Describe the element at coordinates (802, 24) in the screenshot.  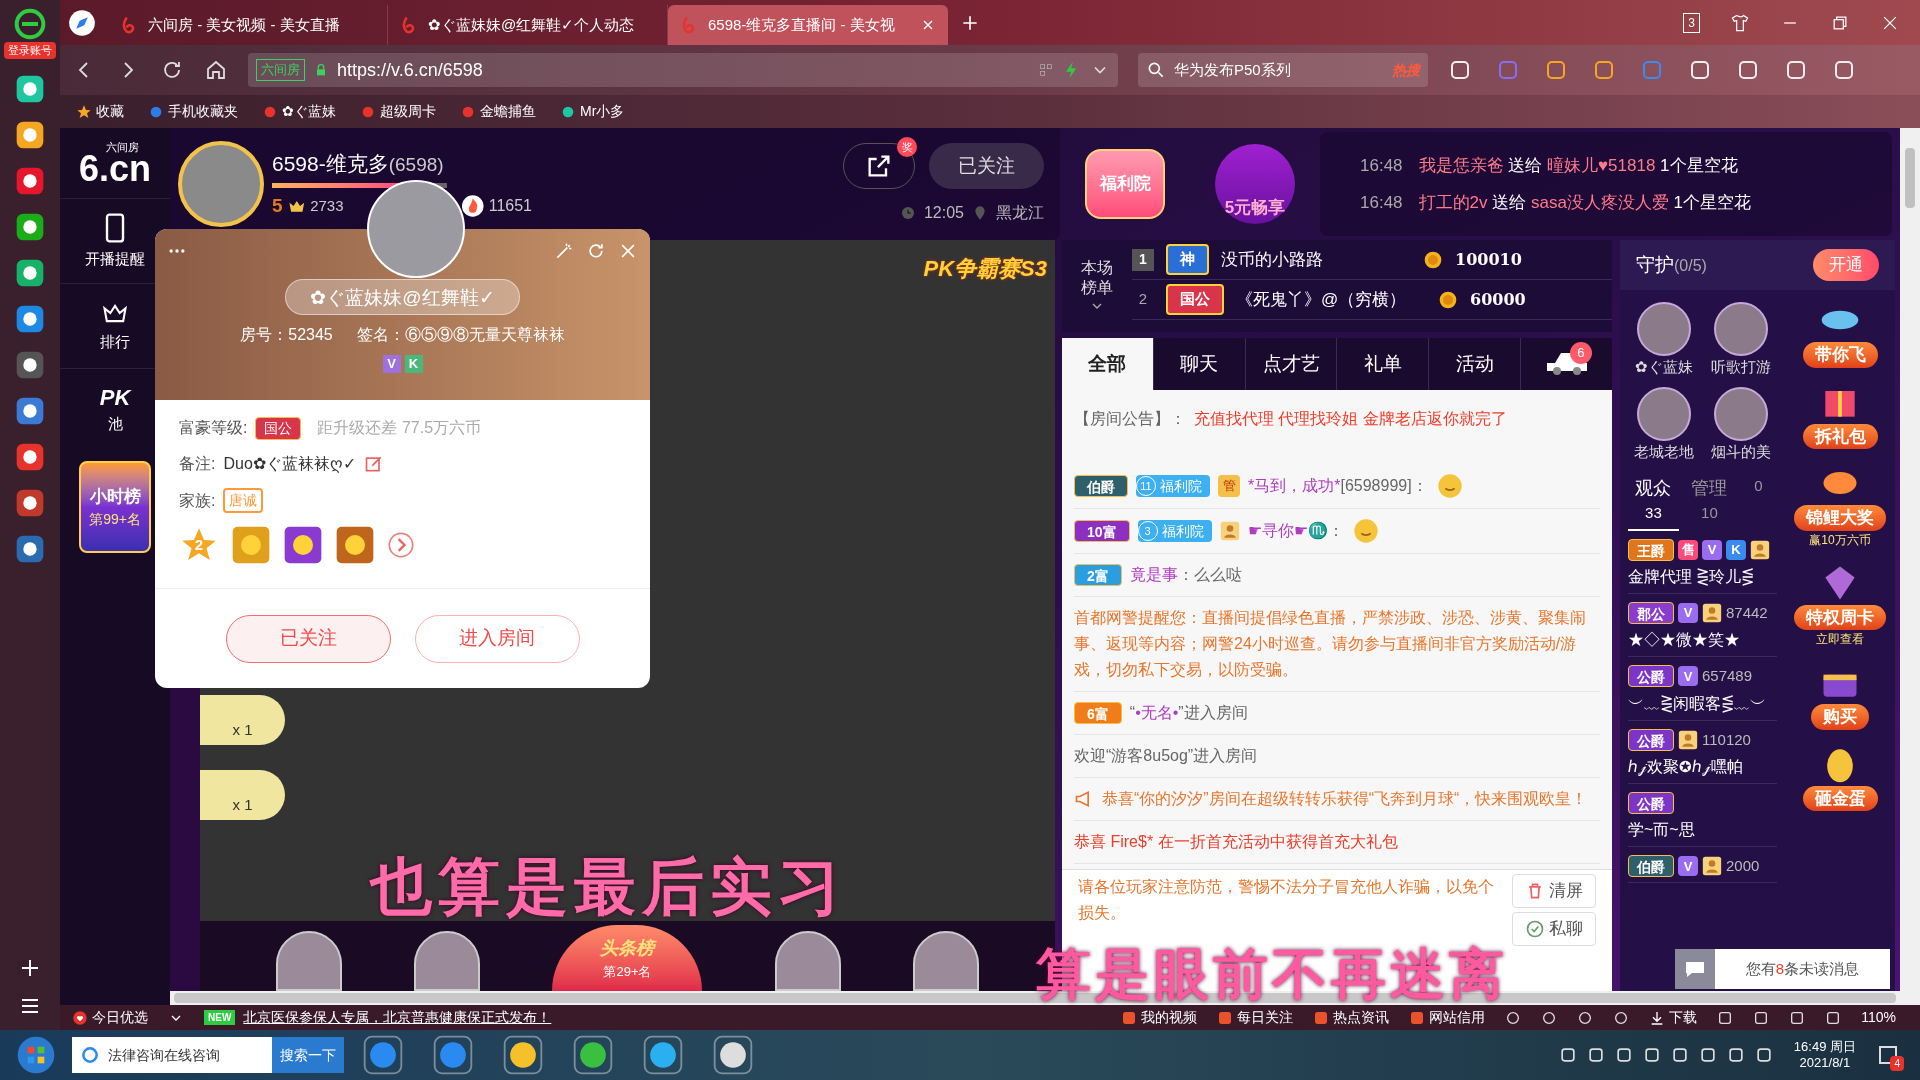
I see `tab-title: 6598-维克多直播间 - 美女视` at that location.